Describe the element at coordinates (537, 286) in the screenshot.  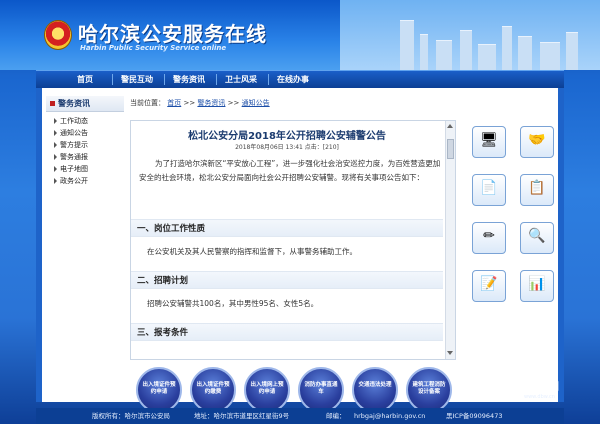
I see `chart-icon: 📊` at that location.